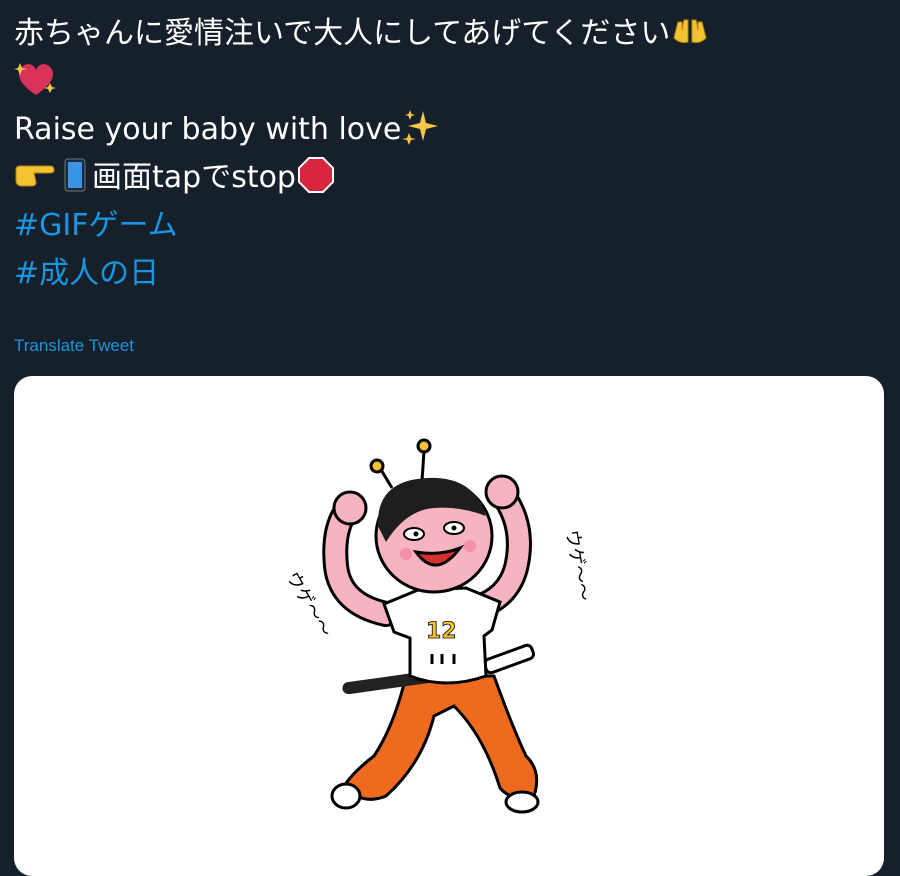 This screenshot has width=900, height=876. What do you see at coordinates (577, 565) in the screenshot?
I see `sound-effect-right: ウゲ〜〜` at bounding box center [577, 565].